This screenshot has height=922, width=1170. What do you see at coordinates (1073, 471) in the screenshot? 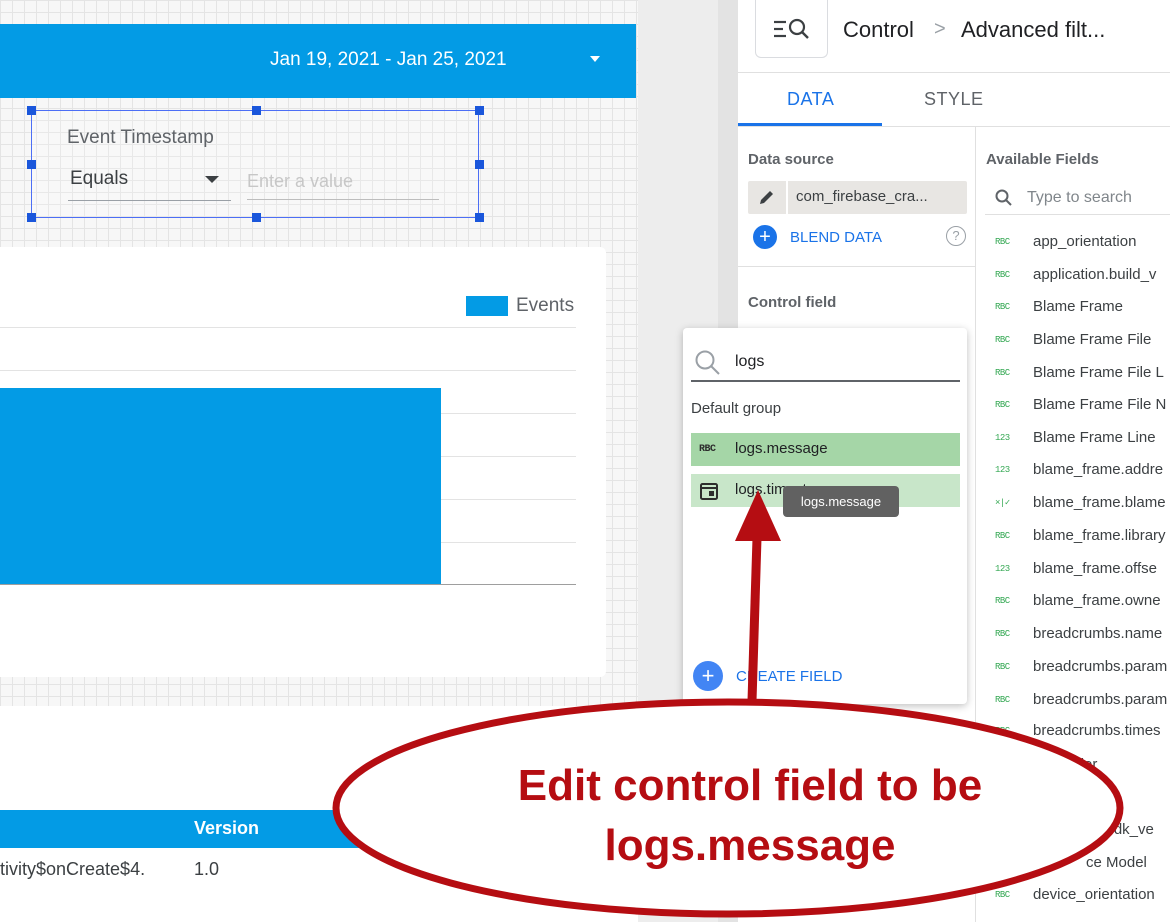
I see `field-item: 123 blame_frame.addre` at bounding box center [1073, 471].